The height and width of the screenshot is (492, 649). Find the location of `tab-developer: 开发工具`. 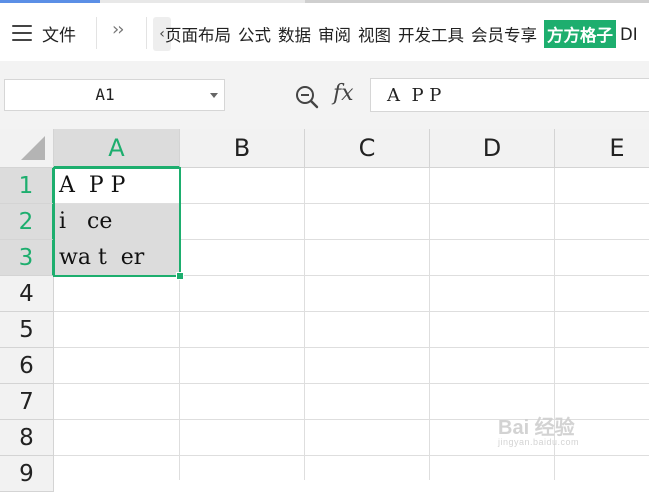

tab-developer: 开发工具 is located at coordinates (431, 34).